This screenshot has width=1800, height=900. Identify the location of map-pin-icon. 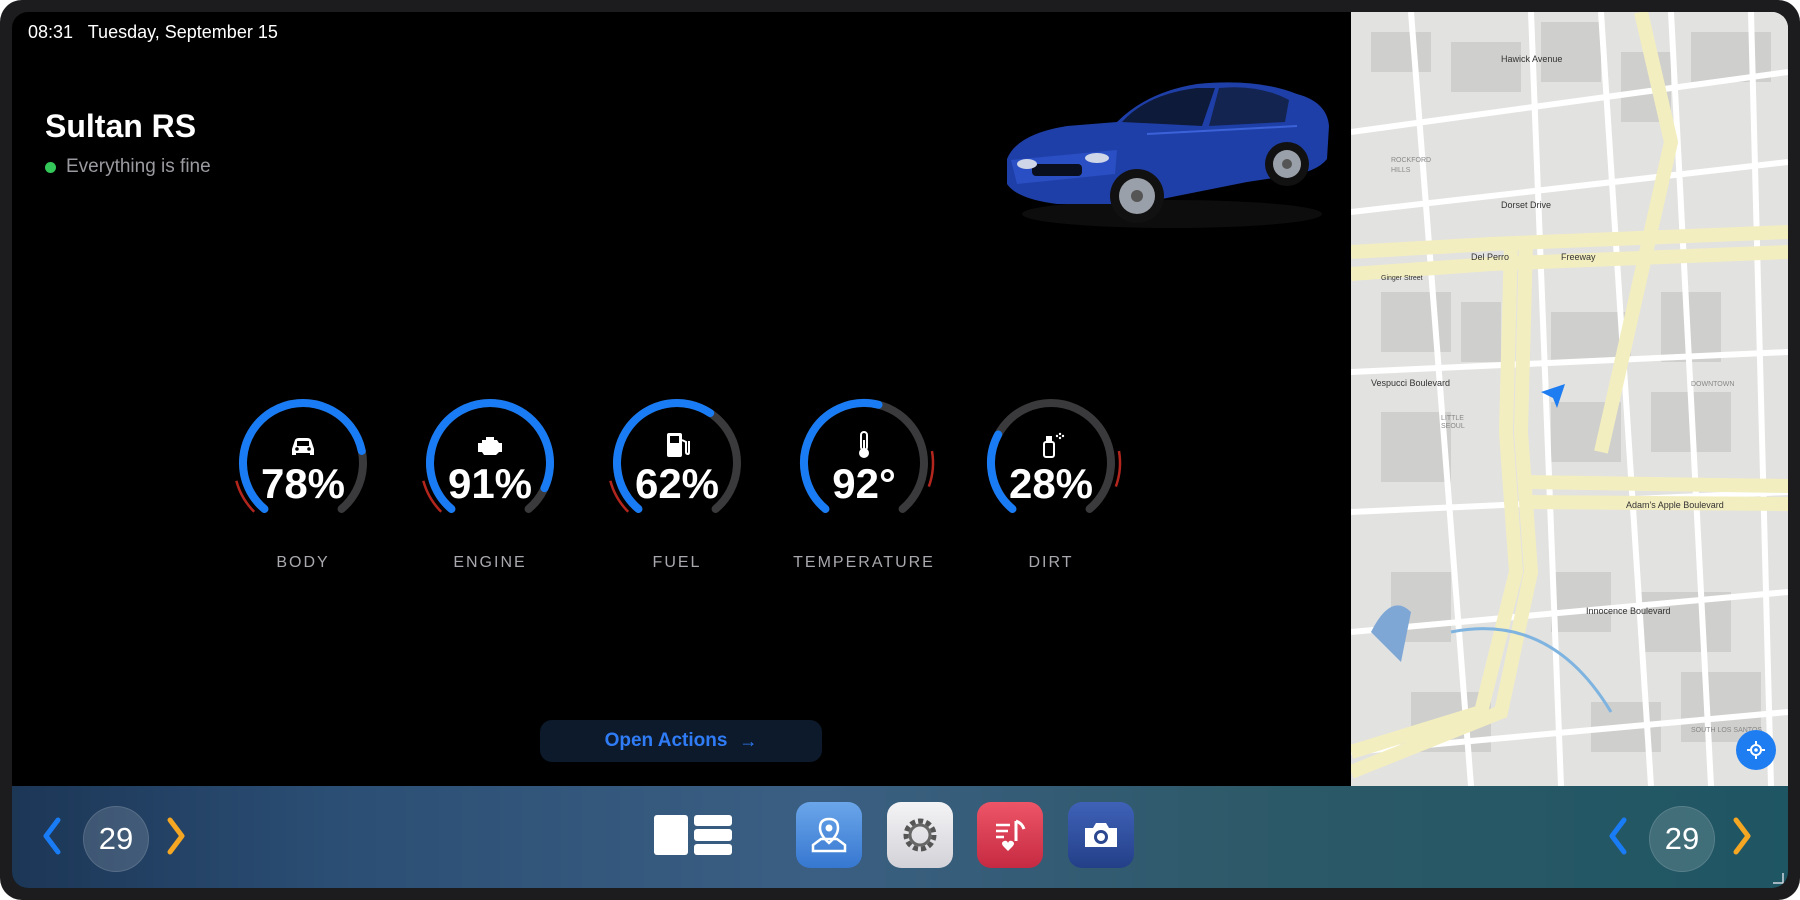
(829, 835).